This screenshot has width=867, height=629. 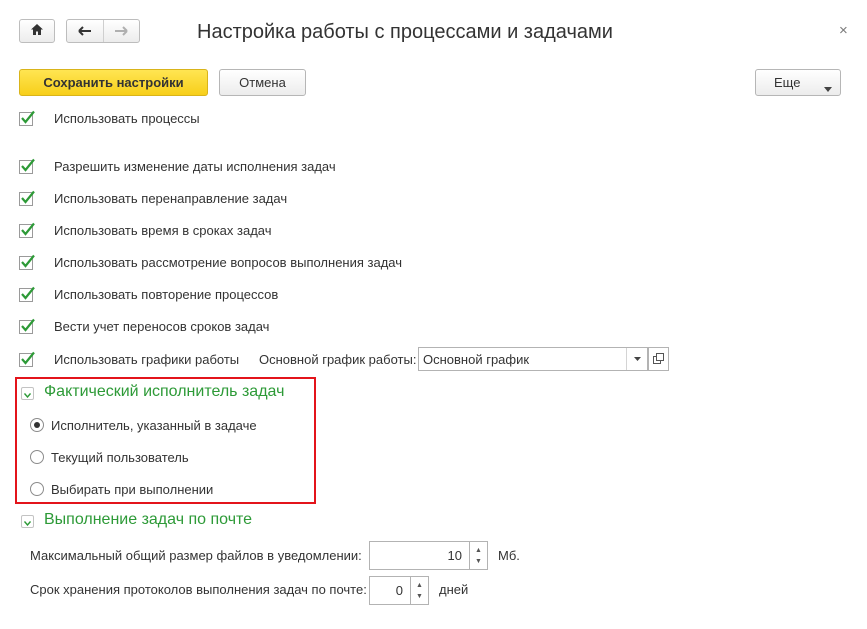 What do you see at coordinates (27, 166) in the screenshot?
I see `allow-due-date-change-checkbox` at bounding box center [27, 166].